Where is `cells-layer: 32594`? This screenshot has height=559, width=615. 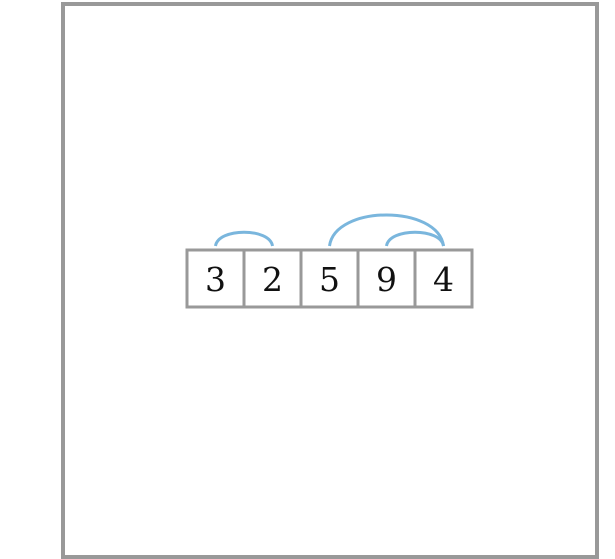
cells-layer: 32594 is located at coordinates (329, 278).